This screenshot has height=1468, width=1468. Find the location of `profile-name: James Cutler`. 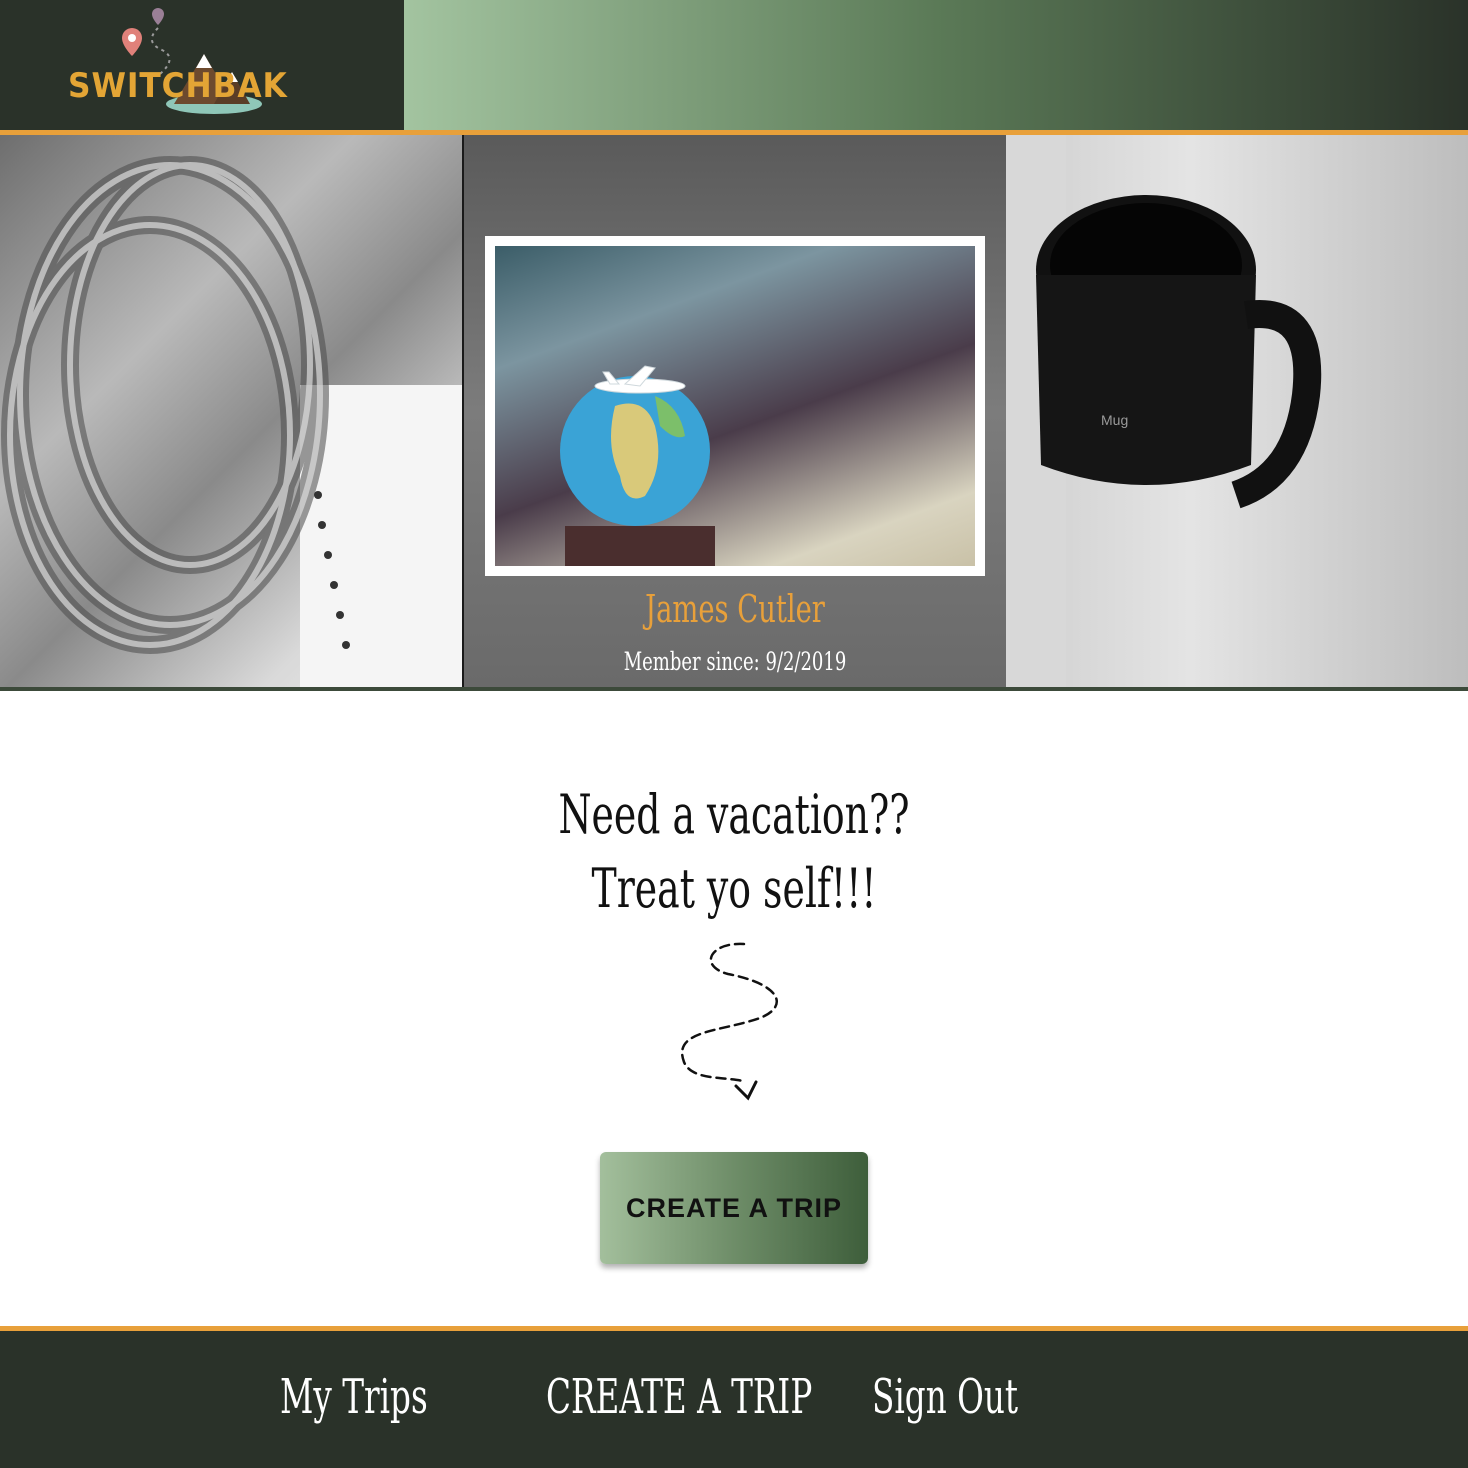

profile-name: James Cutler is located at coordinates (735, 609).